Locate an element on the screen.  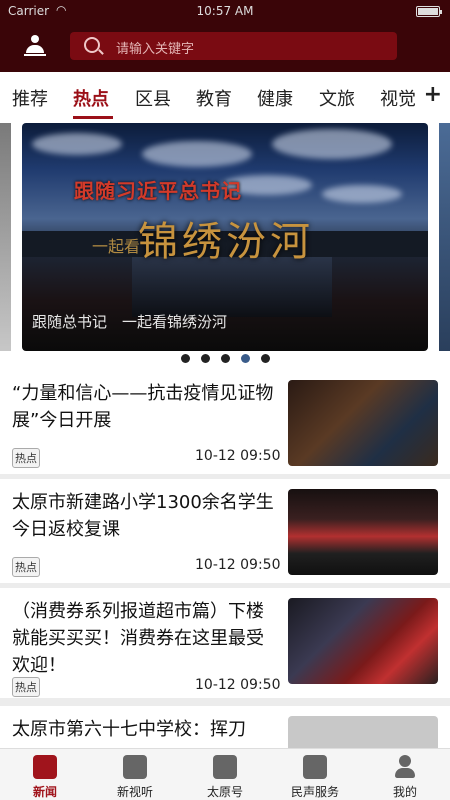
user-center-icon is located at coordinates (35, 46).